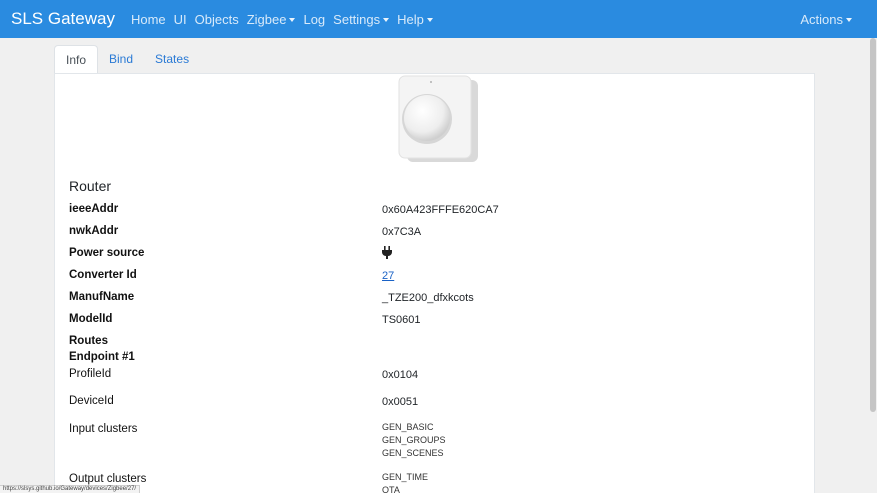 The image size is (877, 493). I want to click on nav-help-dropdown: Help, so click(415, 19).